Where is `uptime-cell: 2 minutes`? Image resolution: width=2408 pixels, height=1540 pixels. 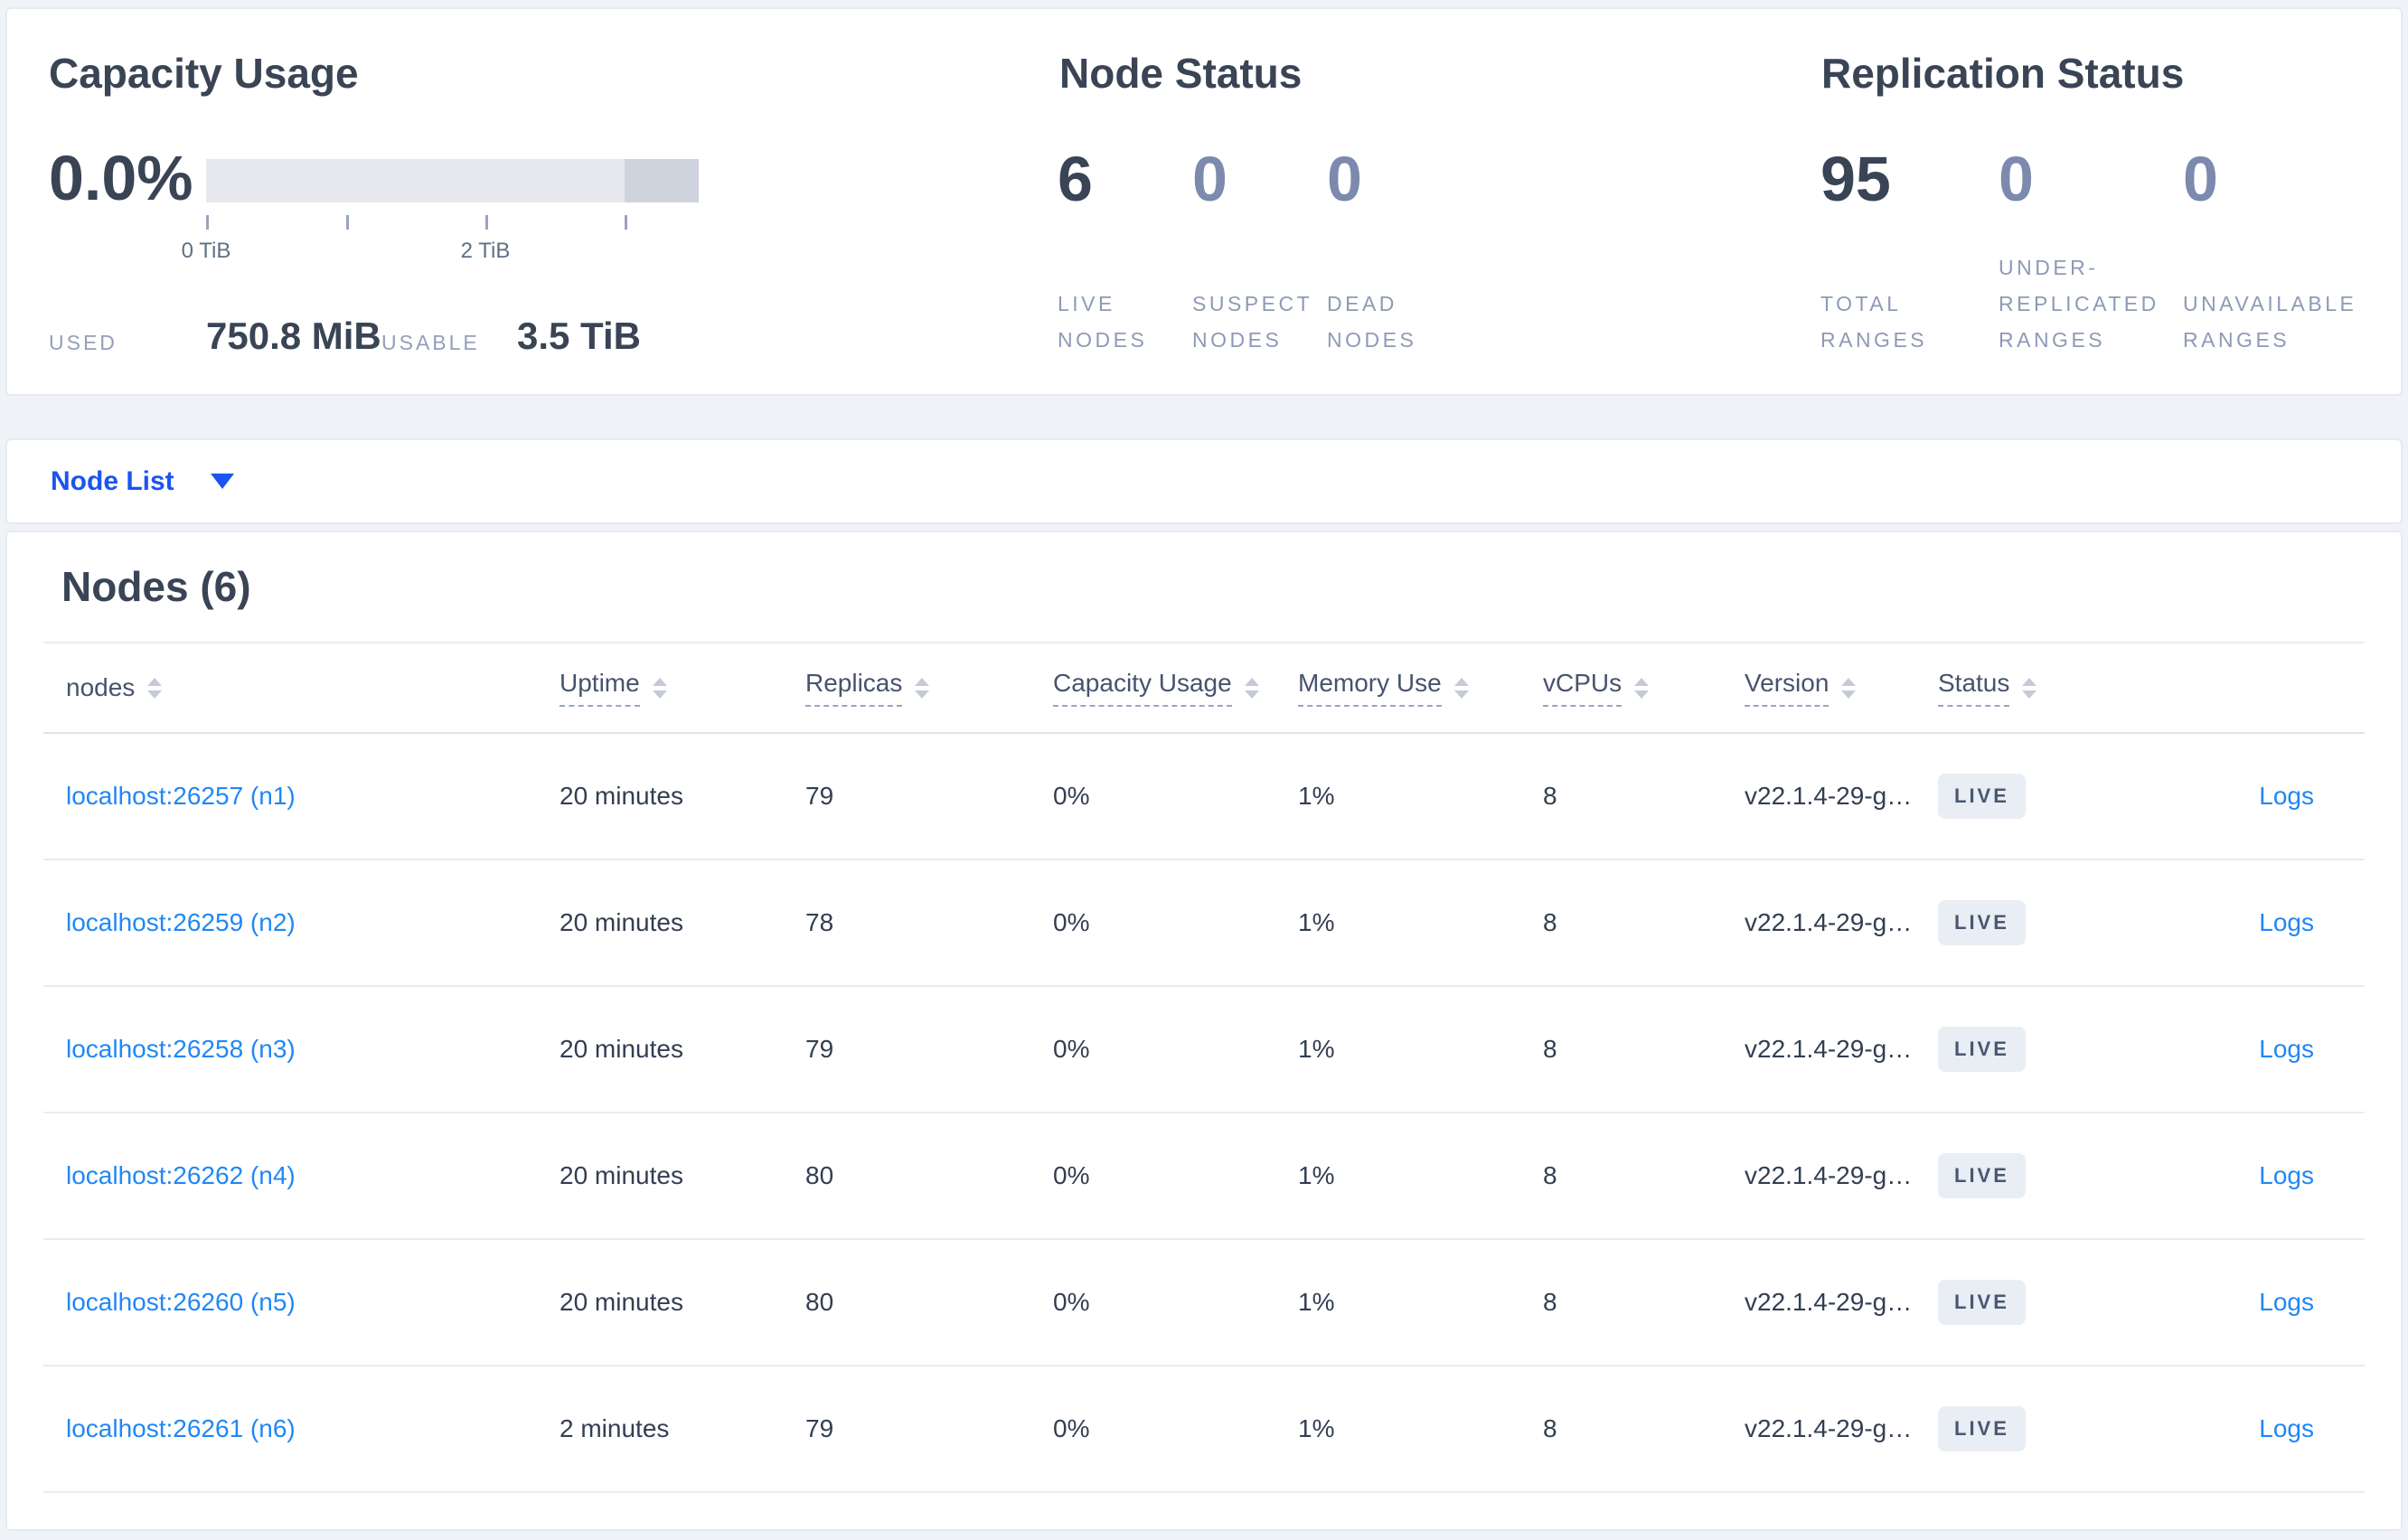 uptime-cell: 2 minutes is located at coordinates (615, 1428).